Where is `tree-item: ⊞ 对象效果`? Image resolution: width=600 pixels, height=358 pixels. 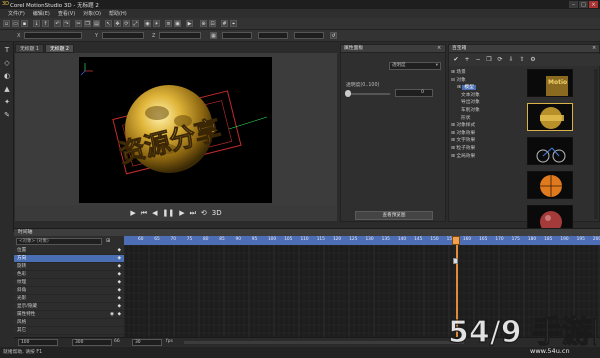 tree-item: ⊞ 对象效果 is located at coordinates (486, 134).